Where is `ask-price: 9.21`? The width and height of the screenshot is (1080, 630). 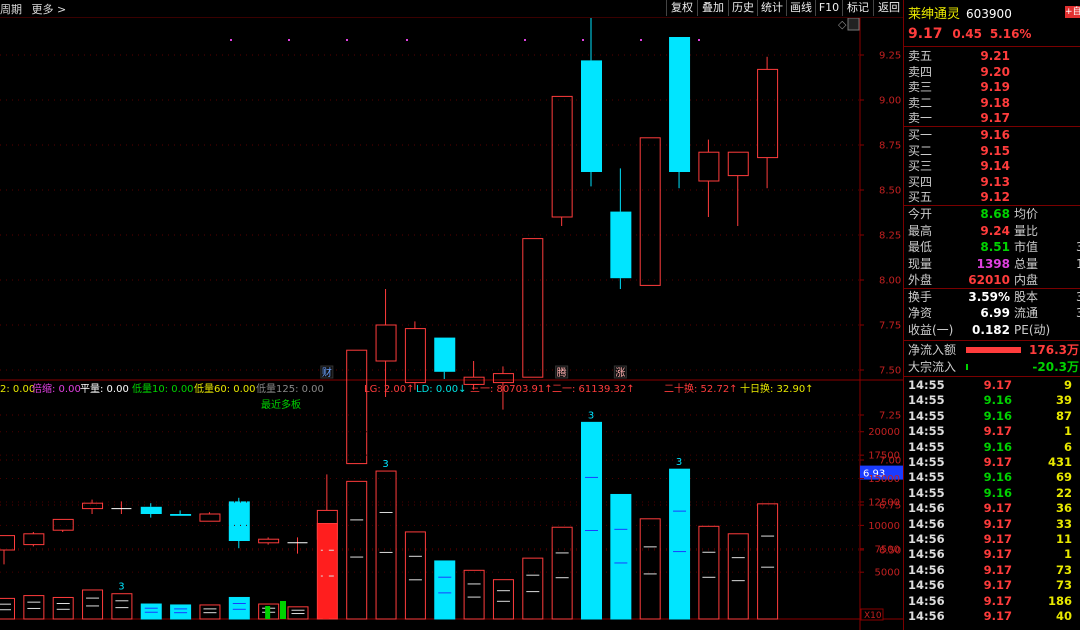
ask-price: 9.21 is located at coordinates (995, 56).